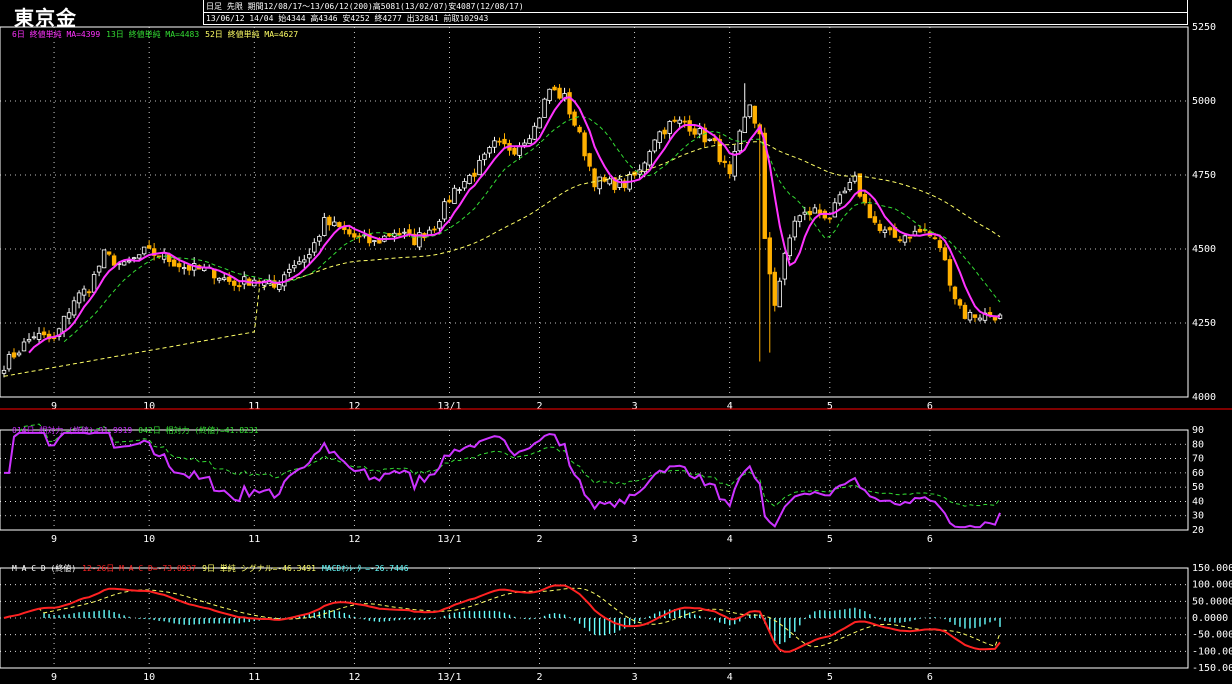 This screenshot has width=1232, height=684. I want to click on price-xtick-label: 12, so click(354, 406).